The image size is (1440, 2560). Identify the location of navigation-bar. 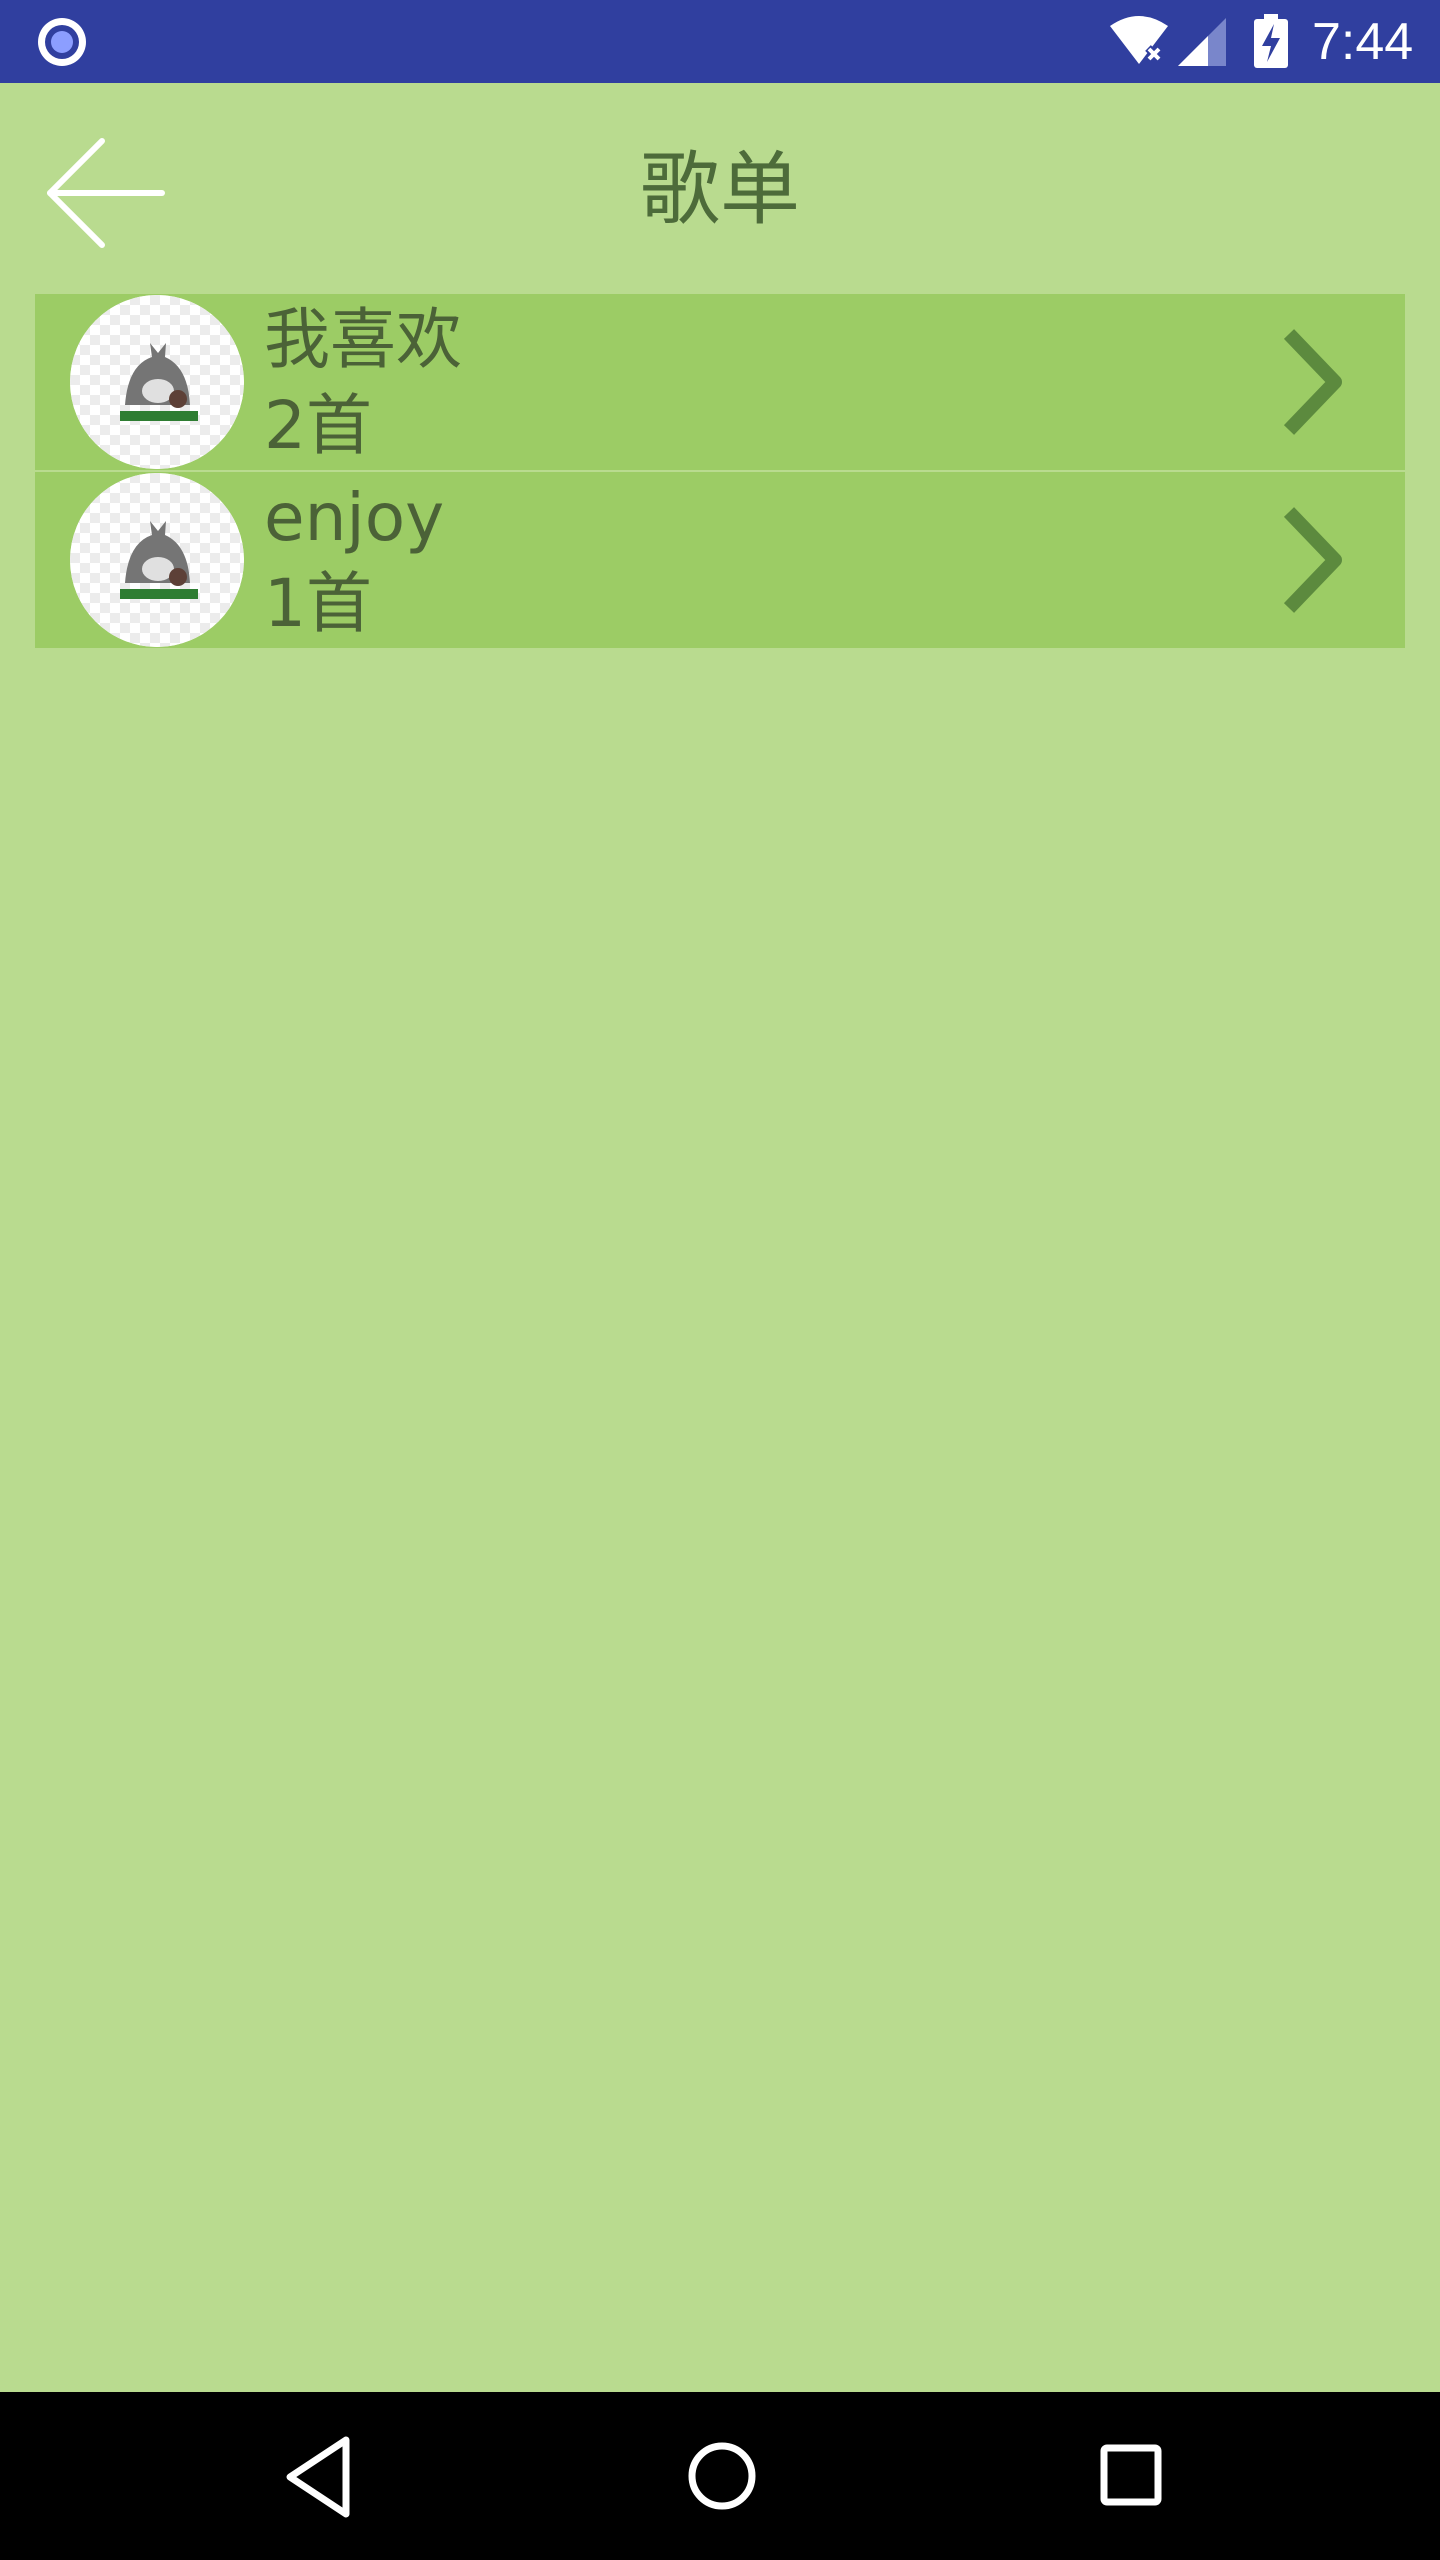
(720, 2476).